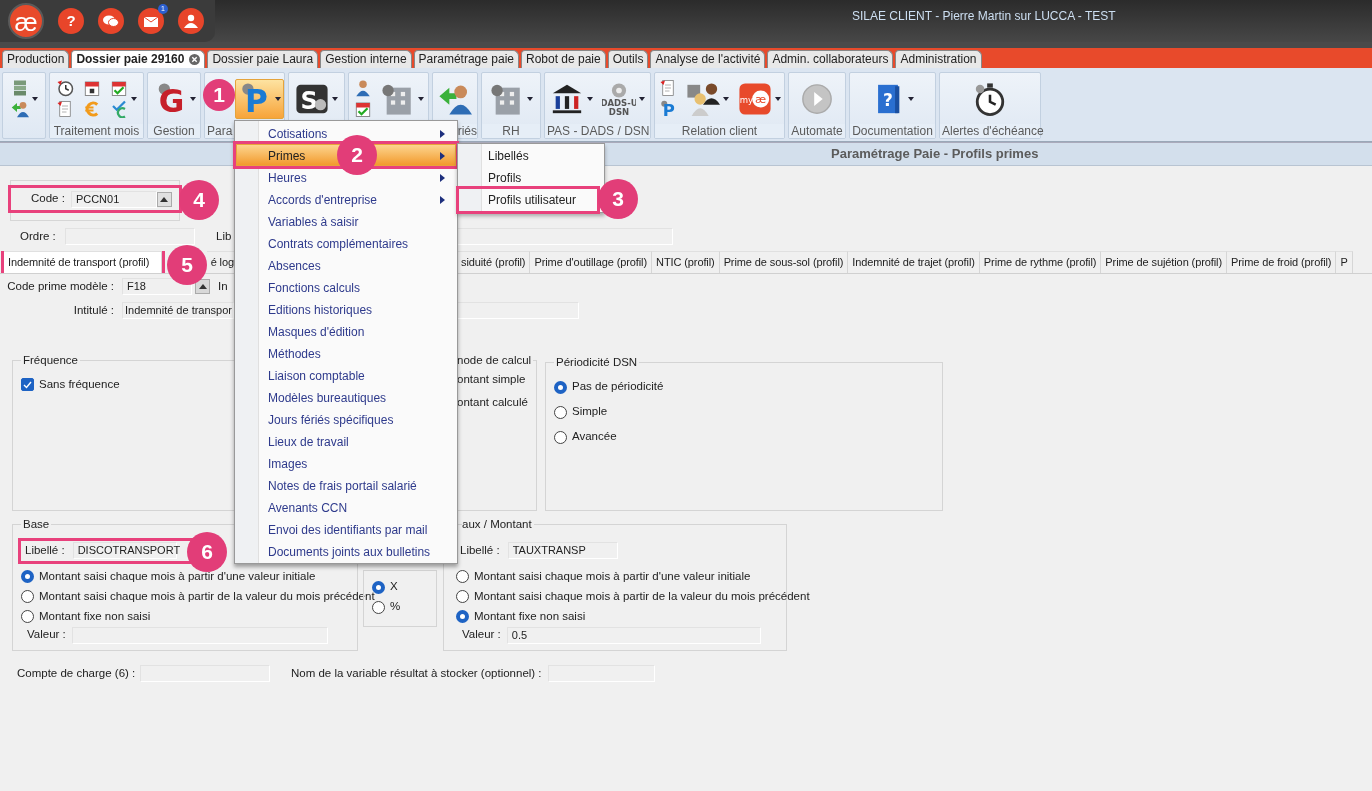 Image resolution: width=1372 pixels, height=791 pixels. What do you see at coordinates (346, 441) in the screenshot?
I see `menu-item: Lieux de travail` at bounding box center [346, 441].